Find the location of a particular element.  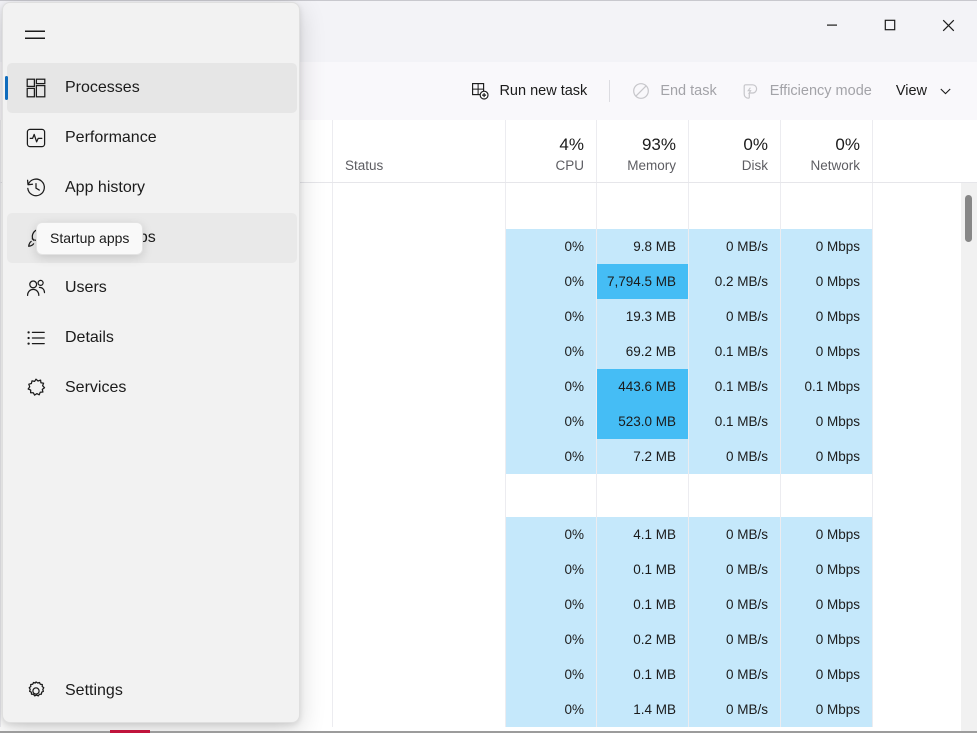

app-history-icon is located at coordinates (36, 188).